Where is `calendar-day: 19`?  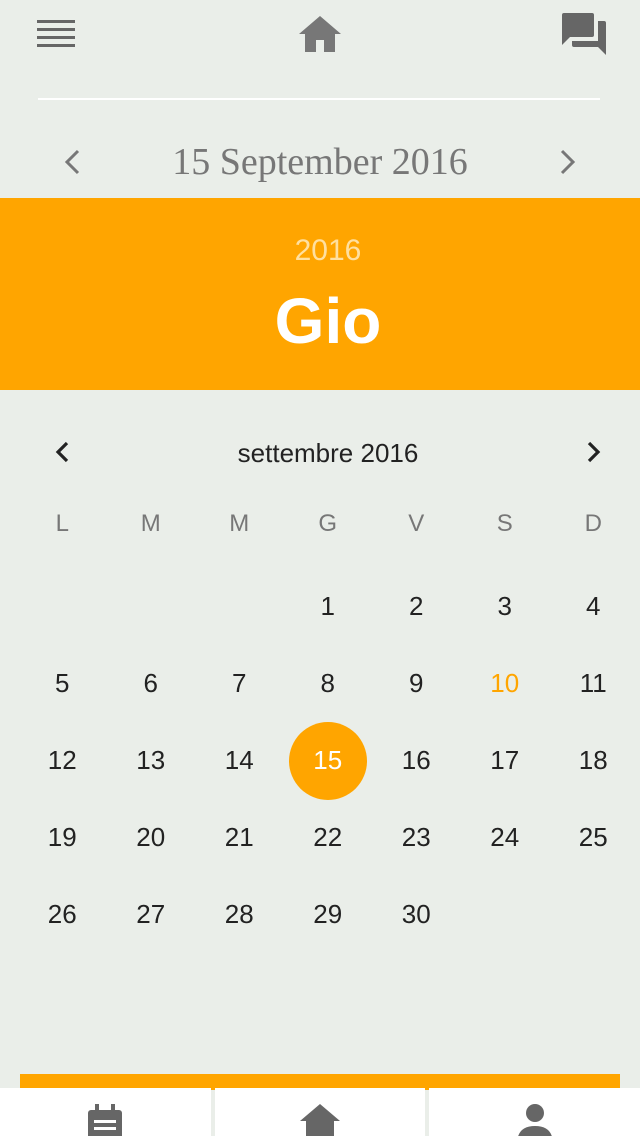 calendar-day: 19 is located at coordinates (62, 837).